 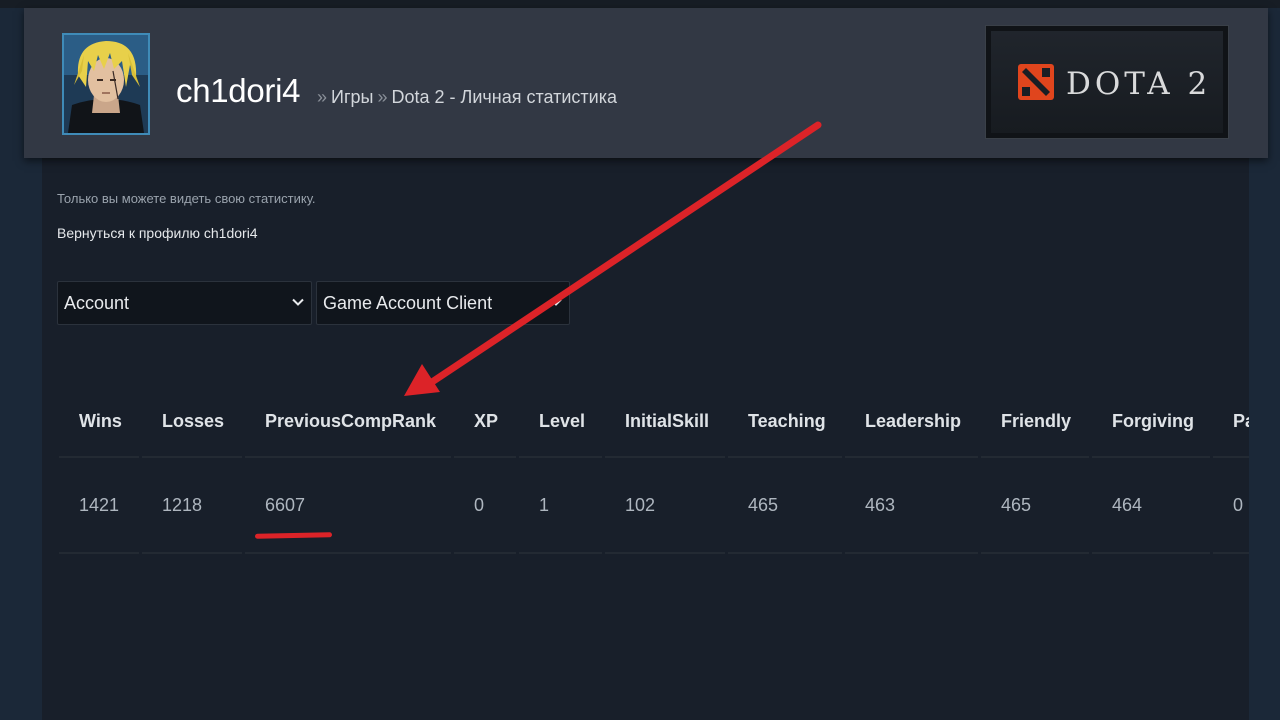 I want to click on table-cell: 1421, so click(x=99, y=506).